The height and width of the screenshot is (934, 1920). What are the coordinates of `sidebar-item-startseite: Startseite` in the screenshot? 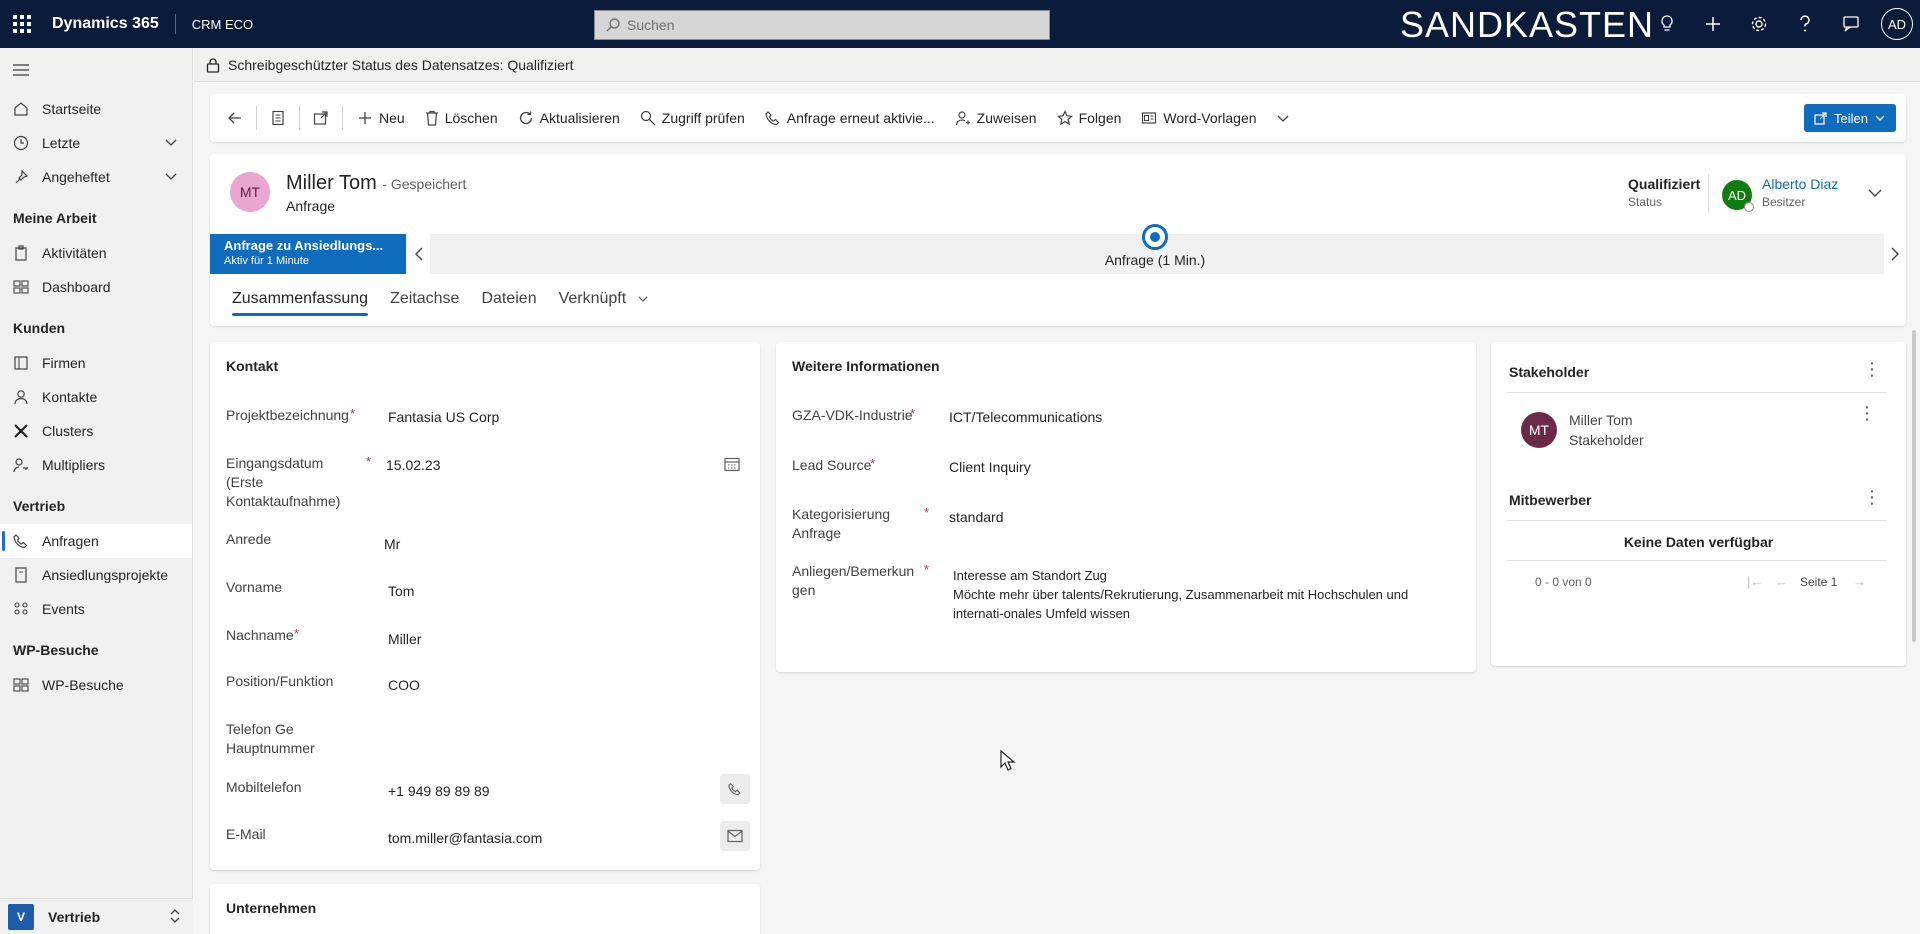 It's located at (96, 109).